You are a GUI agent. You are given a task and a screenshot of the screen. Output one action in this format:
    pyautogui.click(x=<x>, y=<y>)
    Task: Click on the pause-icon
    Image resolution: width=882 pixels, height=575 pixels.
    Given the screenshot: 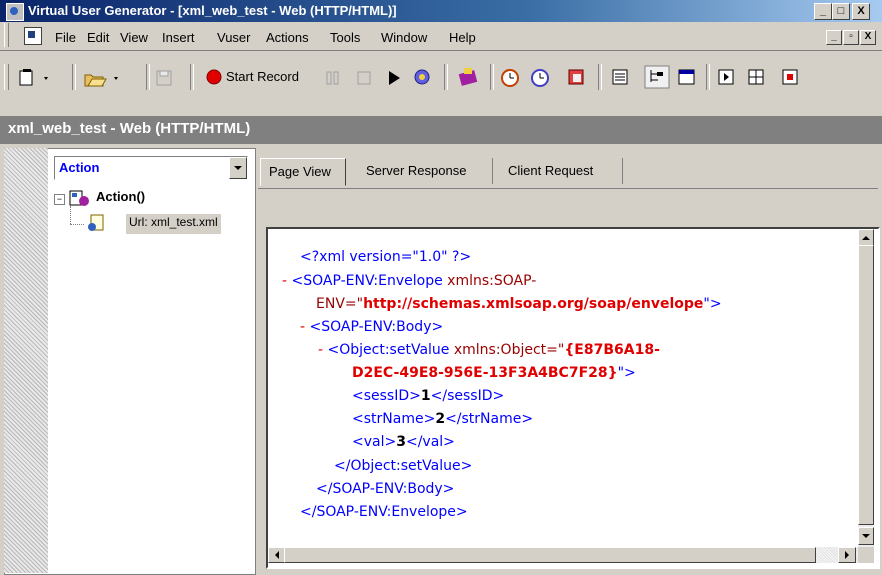 What is the action you would take?
    pyautogui.click(x=333, y=78)
    